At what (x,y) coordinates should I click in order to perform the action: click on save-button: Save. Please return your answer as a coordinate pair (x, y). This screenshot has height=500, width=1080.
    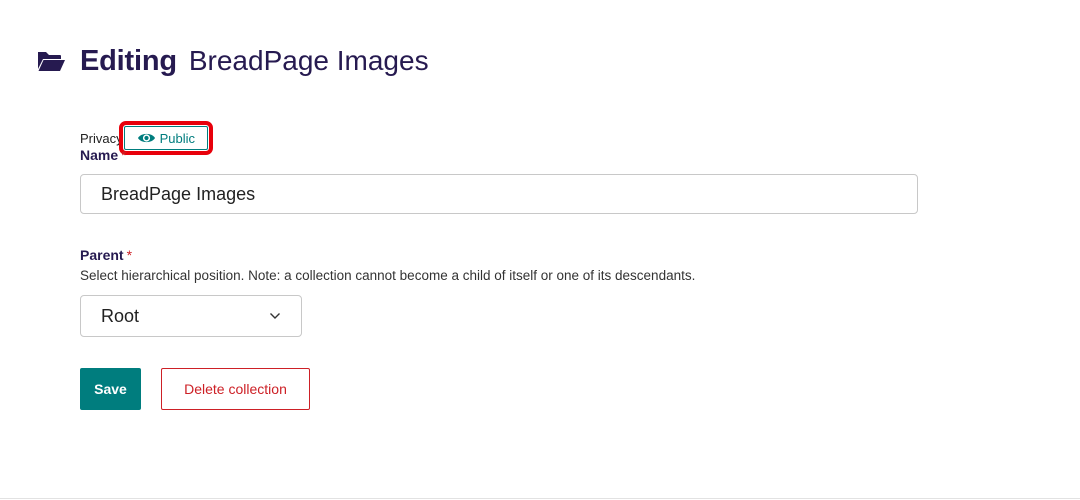
    Looking at the image, I should click on (110, 389).